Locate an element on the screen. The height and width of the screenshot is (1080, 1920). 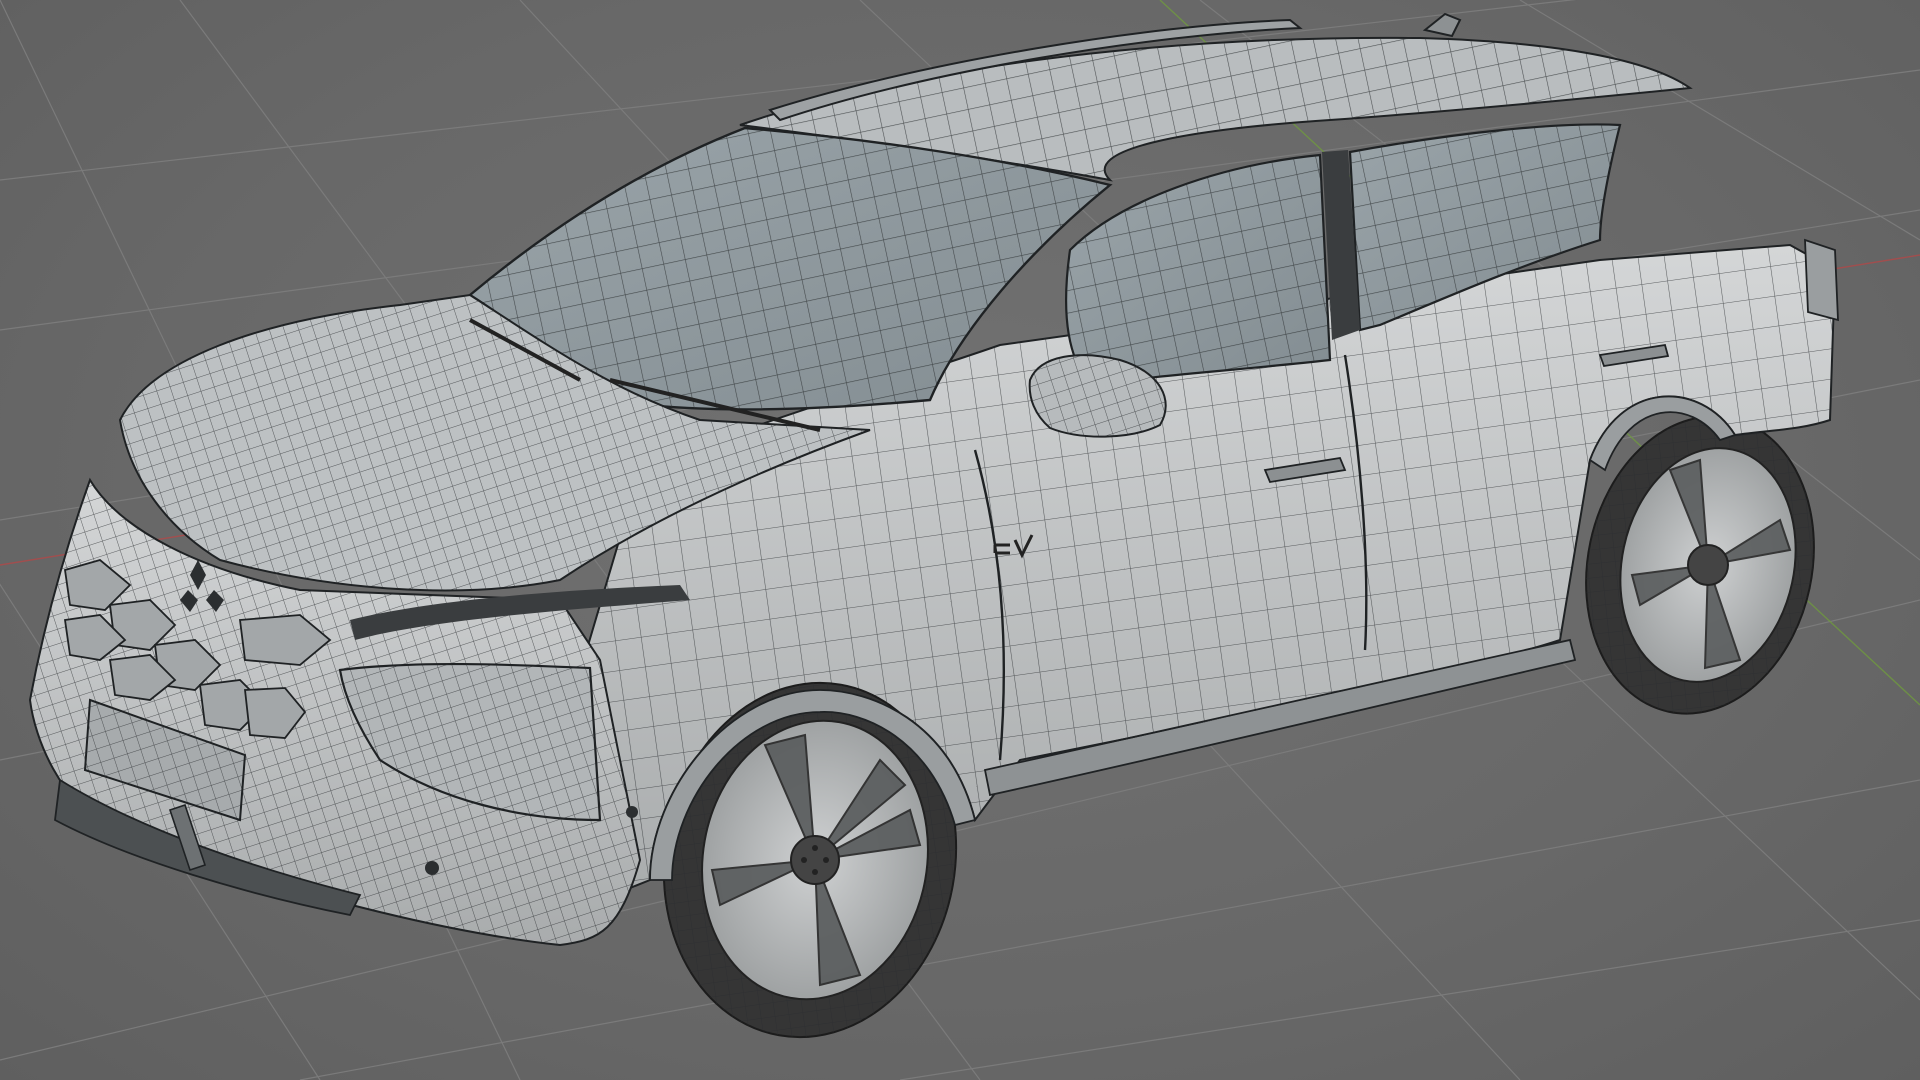
rear-light is located at coordinates (1821, 280).